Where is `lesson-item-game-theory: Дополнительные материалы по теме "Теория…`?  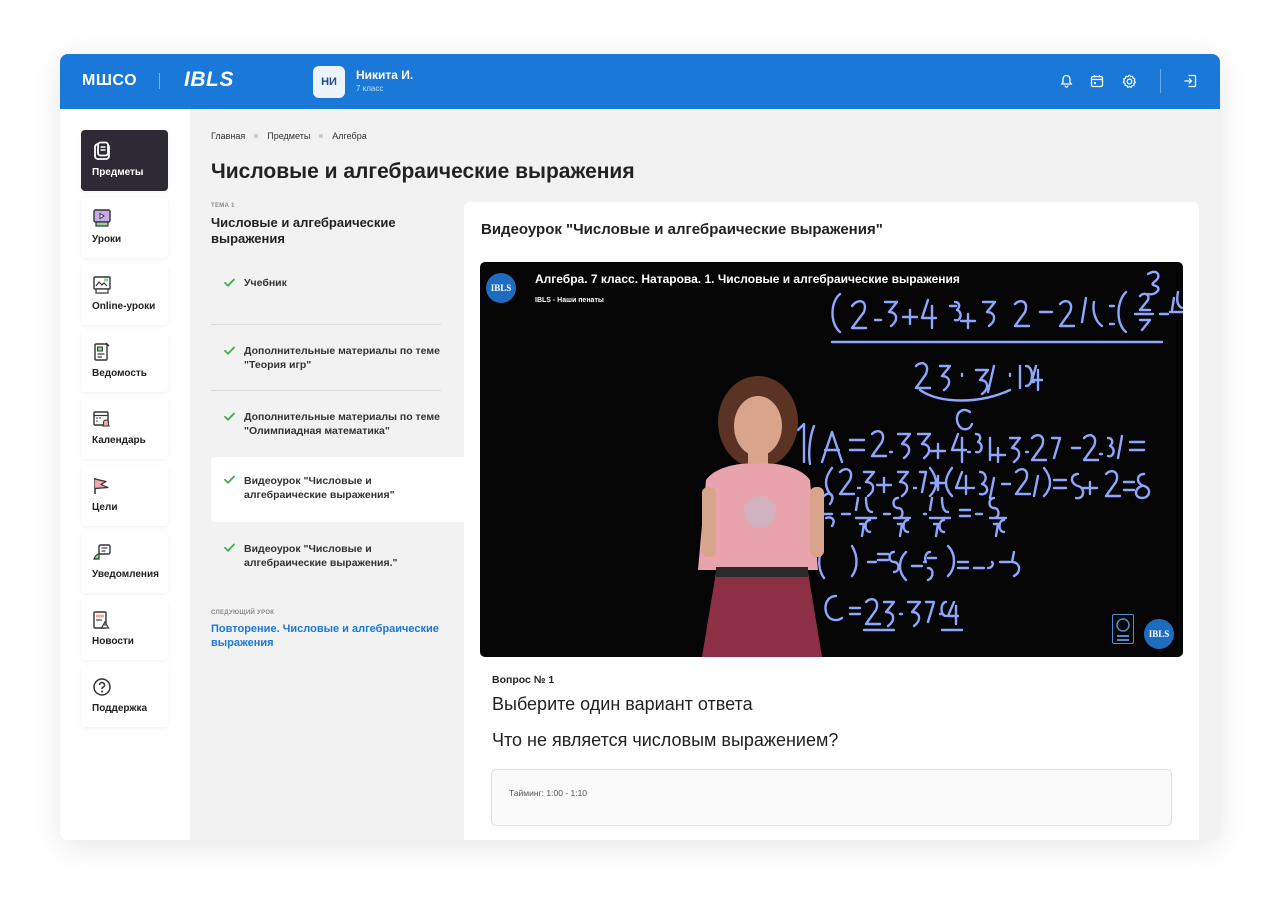
lesson-item-game-theory: Дополнительные материалы по теме "Теория… is located at coordinates (337, 356).